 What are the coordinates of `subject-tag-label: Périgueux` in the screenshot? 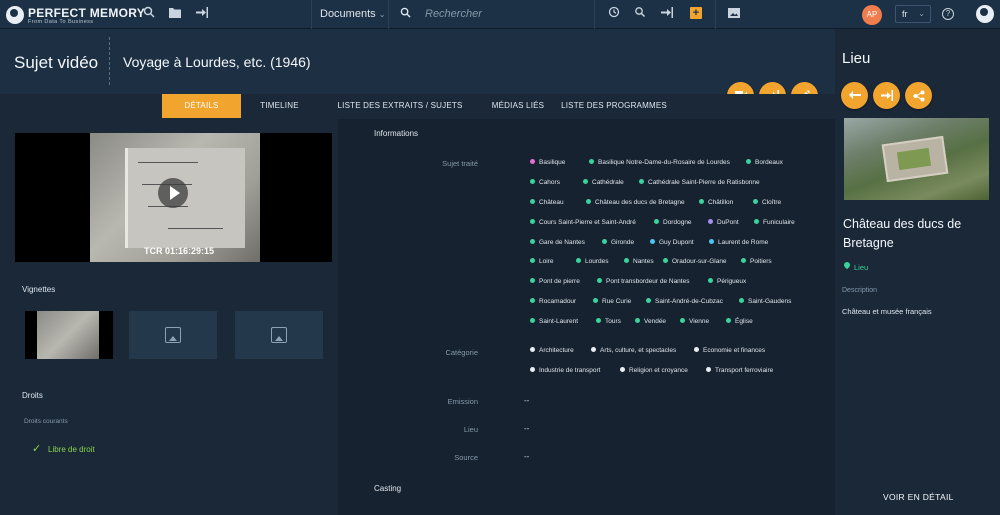 It's located at (732, 281).